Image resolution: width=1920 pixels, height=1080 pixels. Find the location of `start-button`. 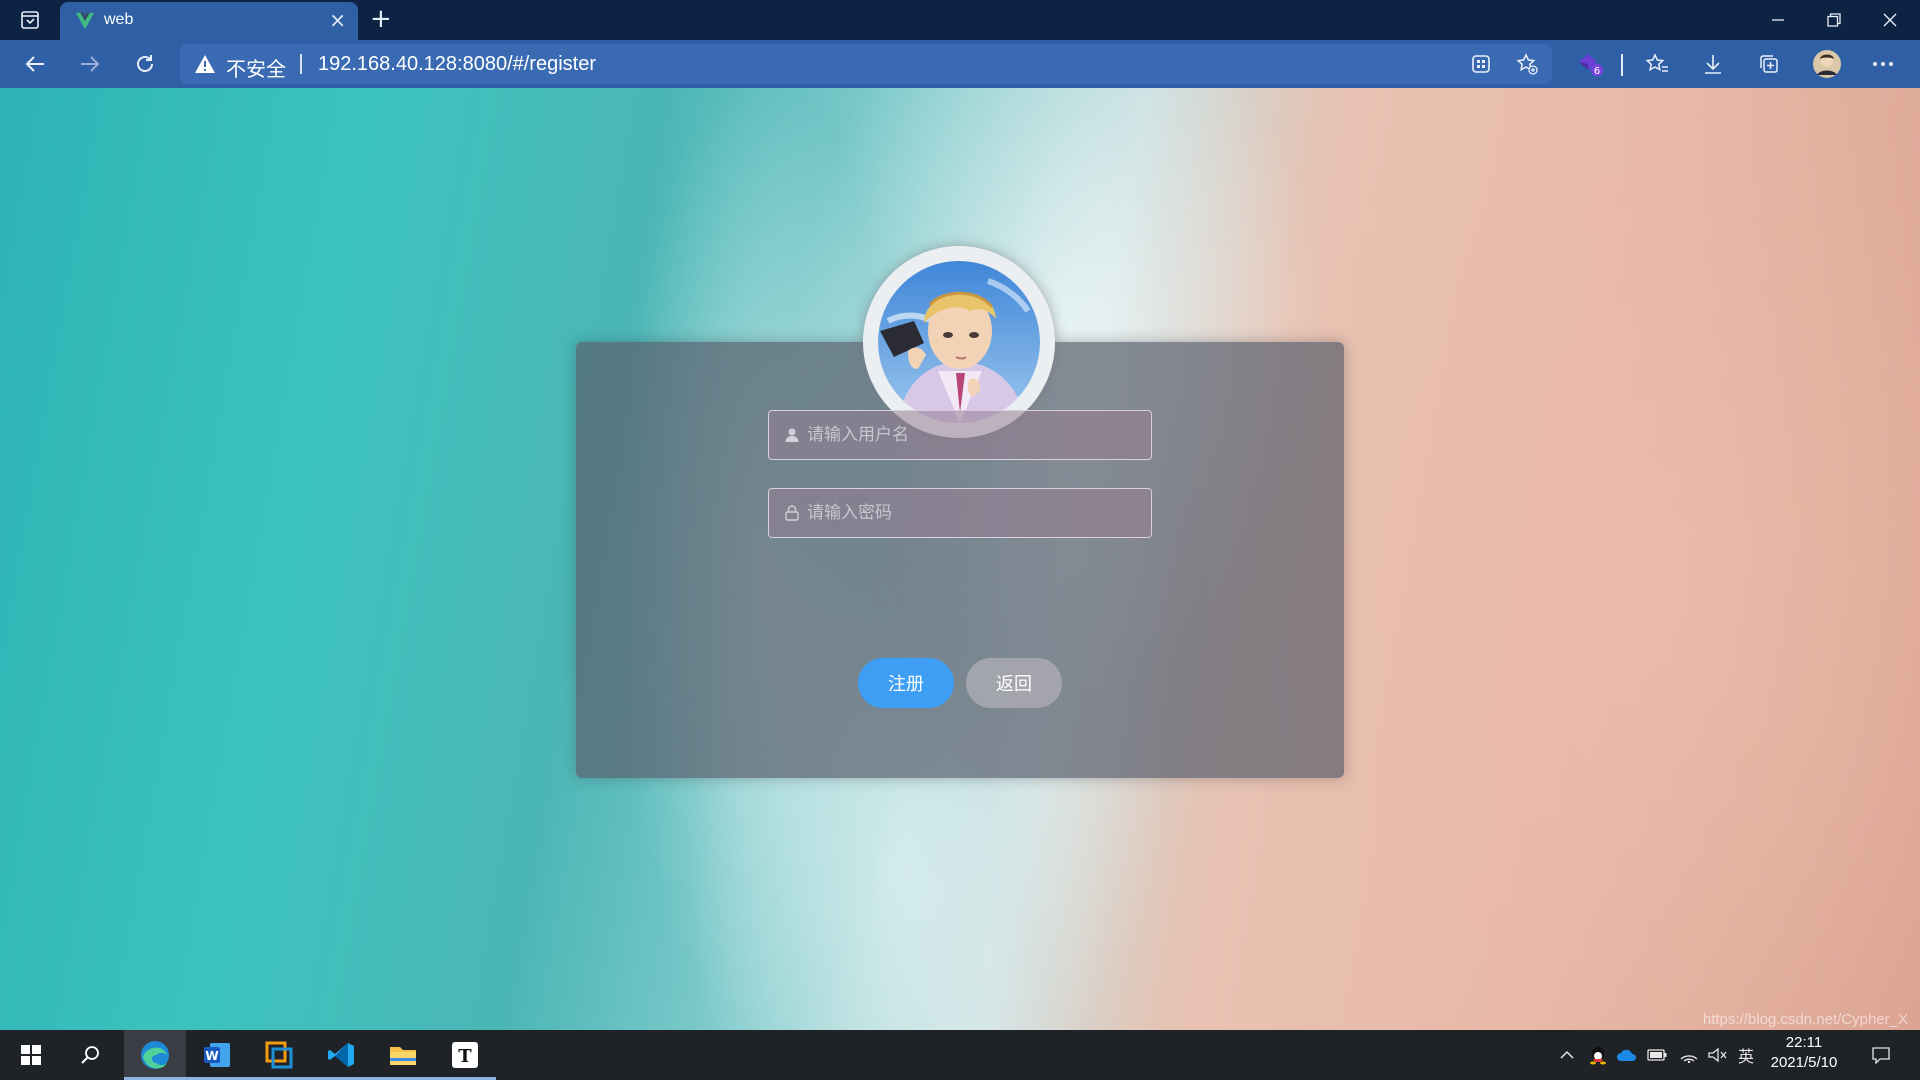

start-button is located at coordinates (31, 1055).